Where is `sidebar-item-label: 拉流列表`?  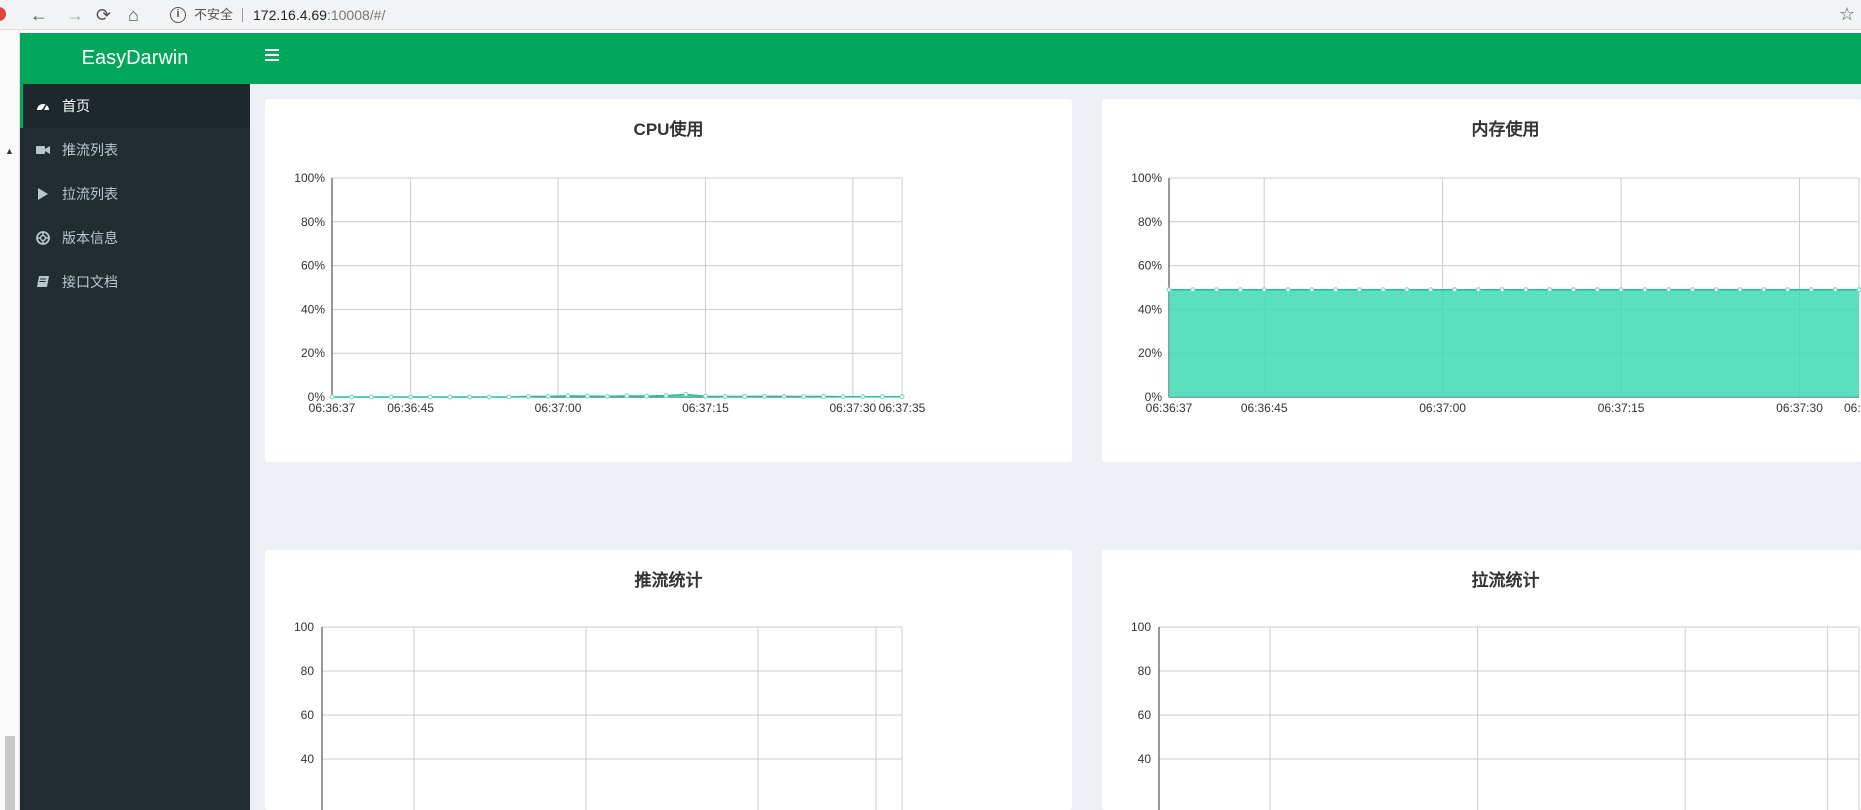
sidebar-item-label: 拉流列表 is located at coordinates (90, 194).